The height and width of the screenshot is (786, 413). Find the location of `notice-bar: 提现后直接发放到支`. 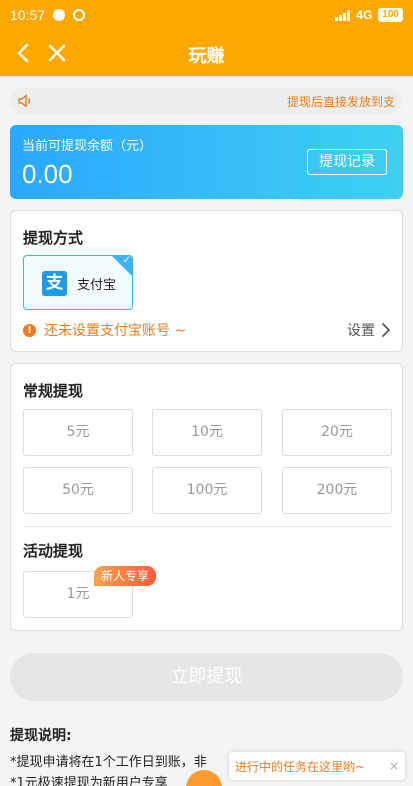

notice-bar: 提现后直接发放到支 is located at coordinates (206, 101).